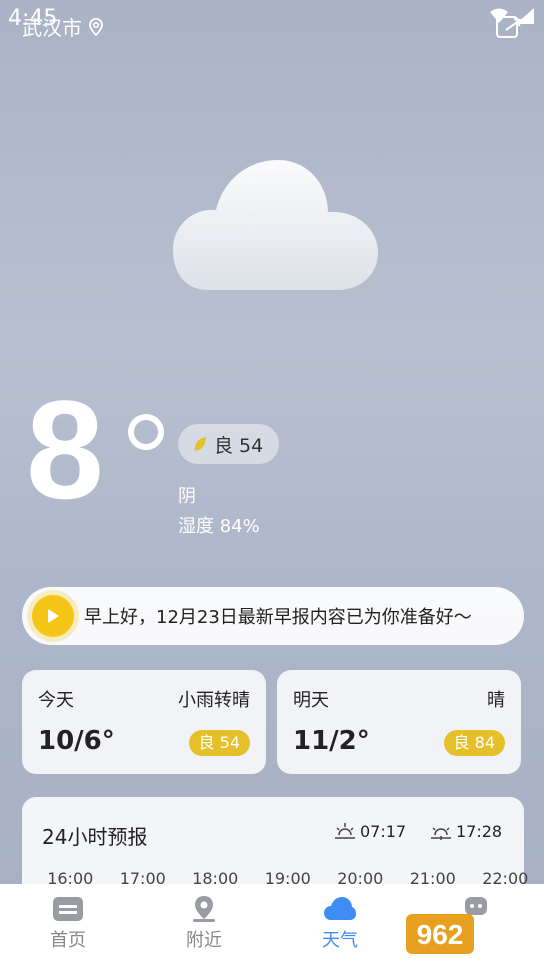  I want to click on morning-report-banner: 早上好，12月23日最新早报内容已为你准备好～, so click(273, 616).